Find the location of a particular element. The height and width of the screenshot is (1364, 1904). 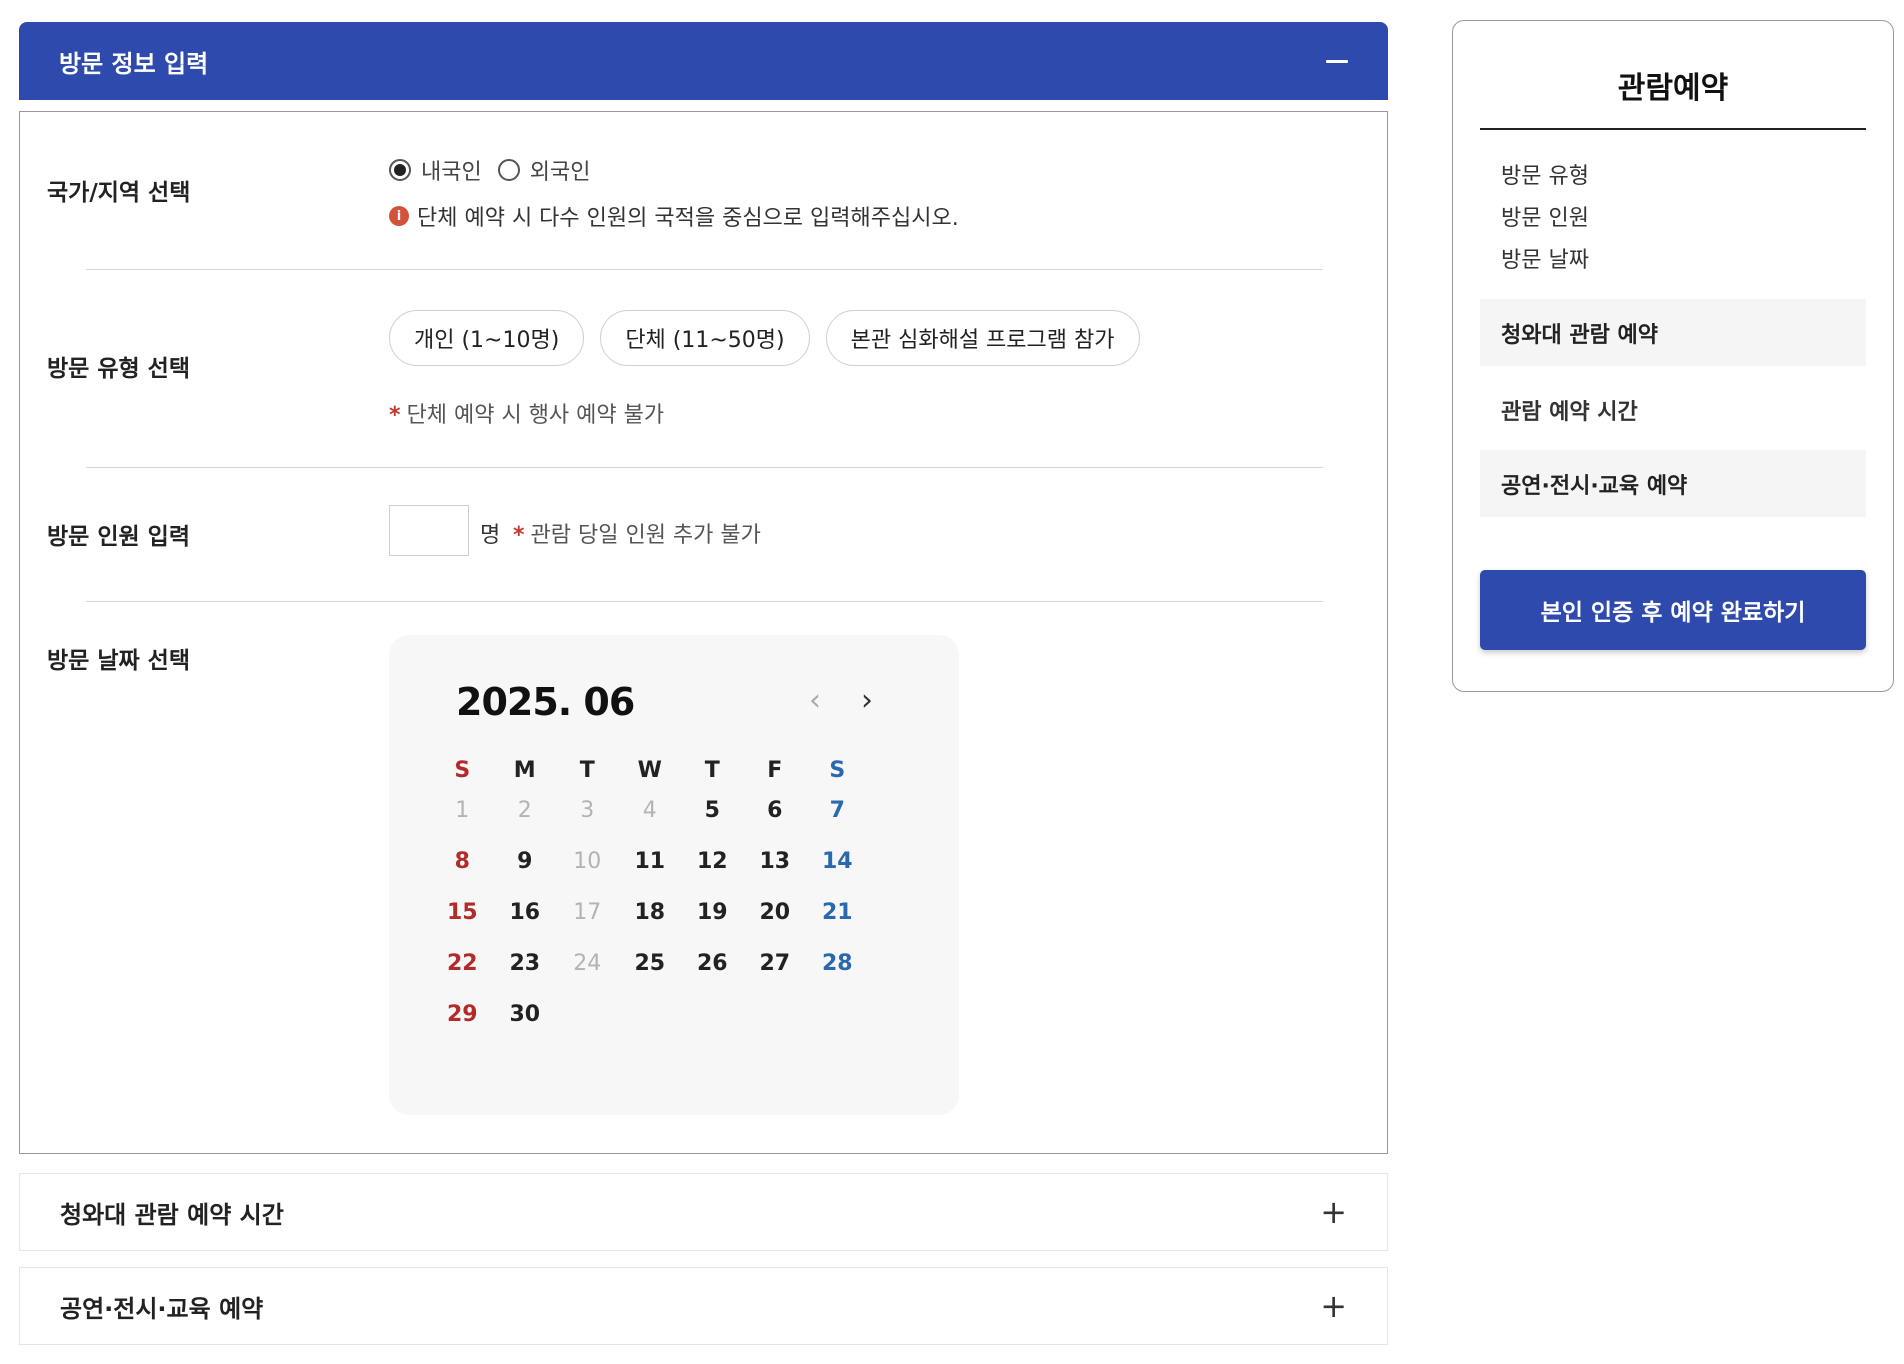

radio-foreign: 외국인 is located at coordinates (544, 170).